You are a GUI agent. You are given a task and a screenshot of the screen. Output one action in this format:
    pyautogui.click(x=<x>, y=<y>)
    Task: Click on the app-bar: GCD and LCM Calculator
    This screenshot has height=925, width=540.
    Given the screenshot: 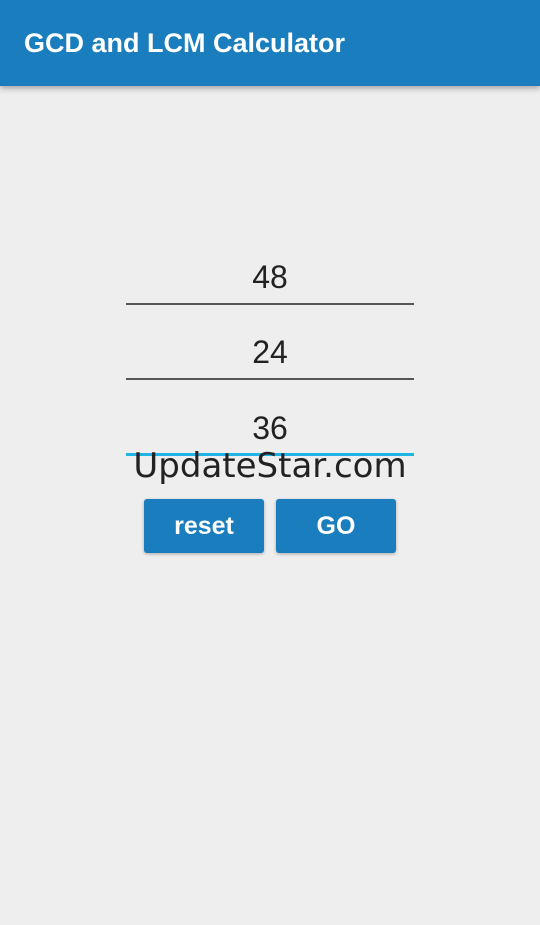 What is the action you would take?
    pyautogui.click(x=270, y=43)
    